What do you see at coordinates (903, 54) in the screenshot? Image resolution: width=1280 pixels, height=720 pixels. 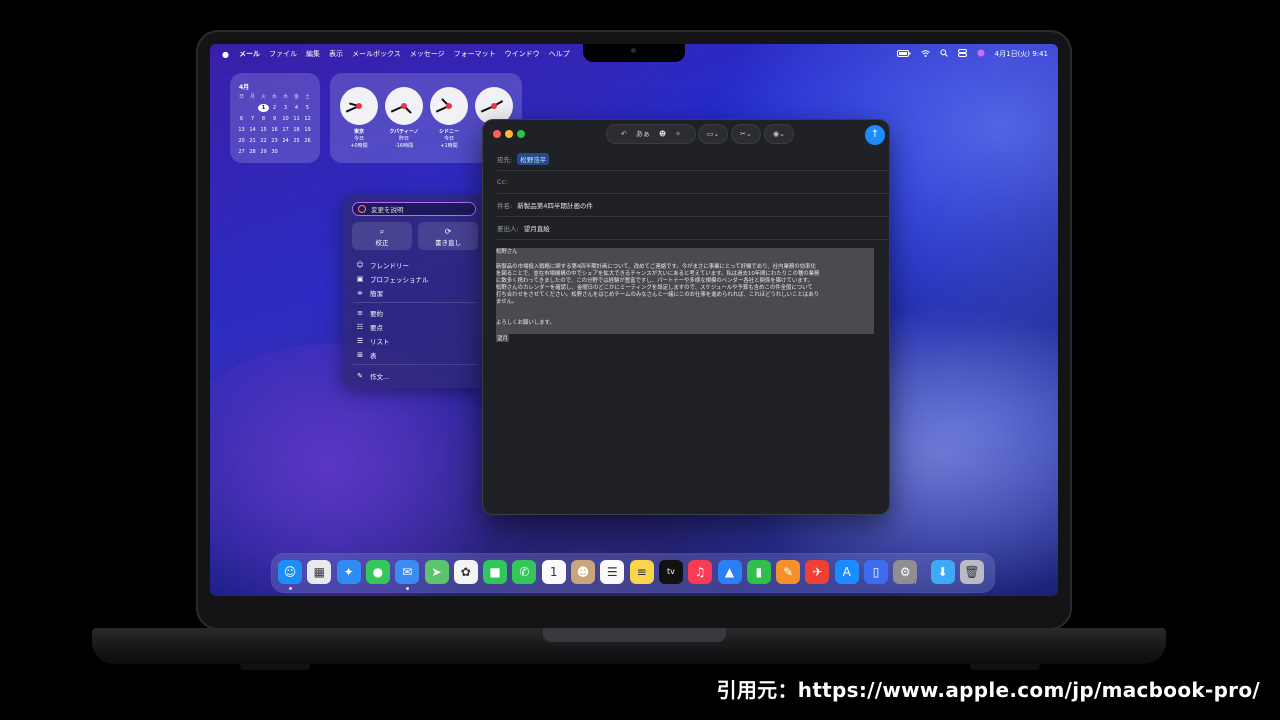 I see `battery-icon` at bounding box center [903, 54].